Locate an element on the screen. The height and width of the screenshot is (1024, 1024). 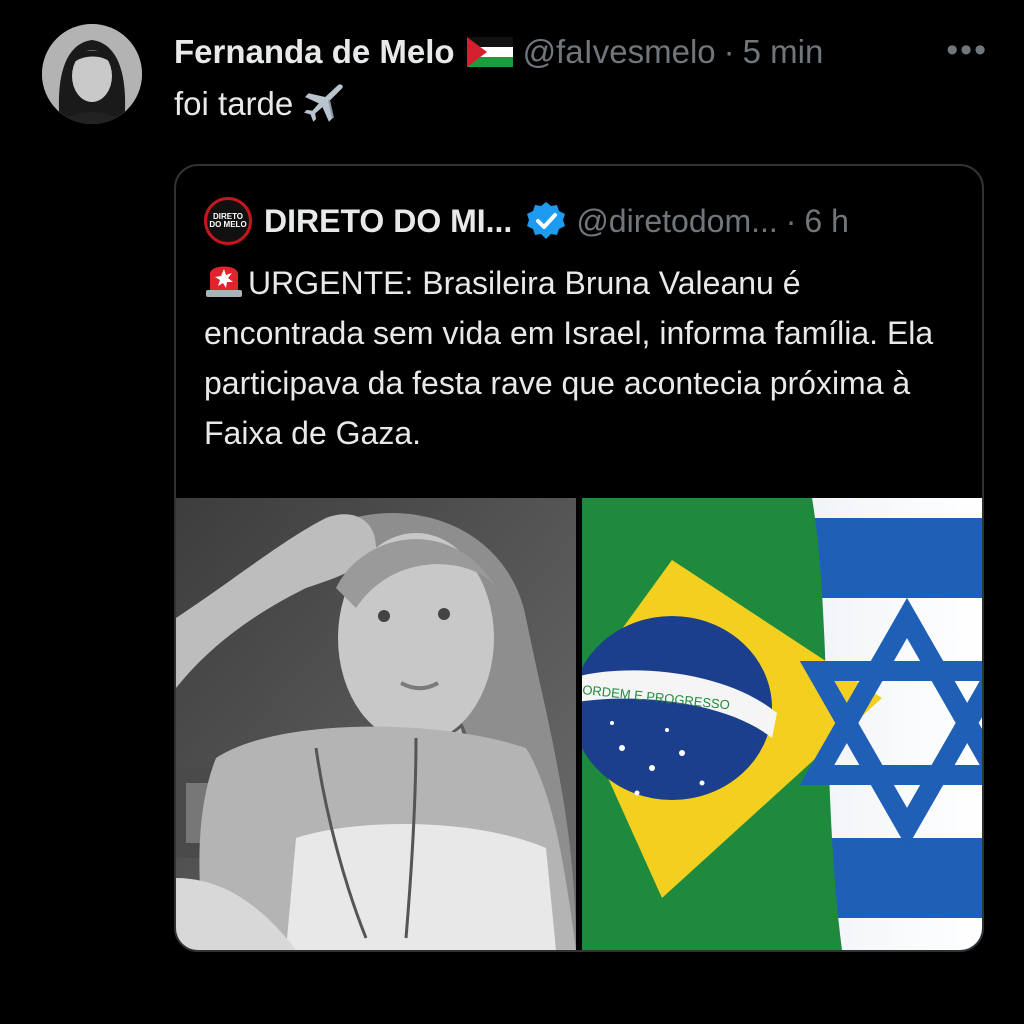
avatar is located at coordinates (92, 74).